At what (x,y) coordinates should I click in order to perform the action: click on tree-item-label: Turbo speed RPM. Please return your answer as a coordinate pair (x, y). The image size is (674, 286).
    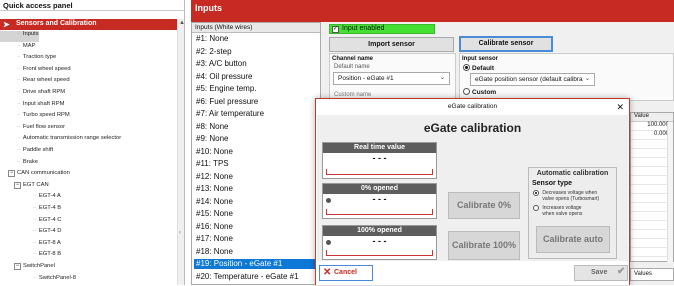
    Looking at the image, I should click on (46, 115).